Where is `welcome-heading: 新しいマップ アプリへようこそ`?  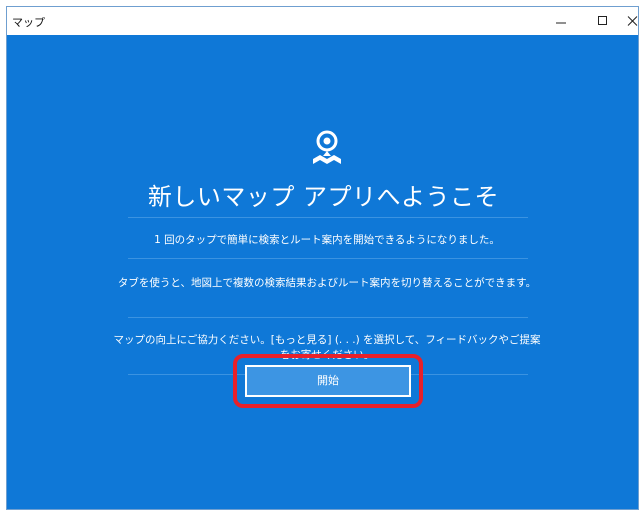 welcome-heading: 新しいマップ アプリへようこそ is located at coordinates (323, 197).